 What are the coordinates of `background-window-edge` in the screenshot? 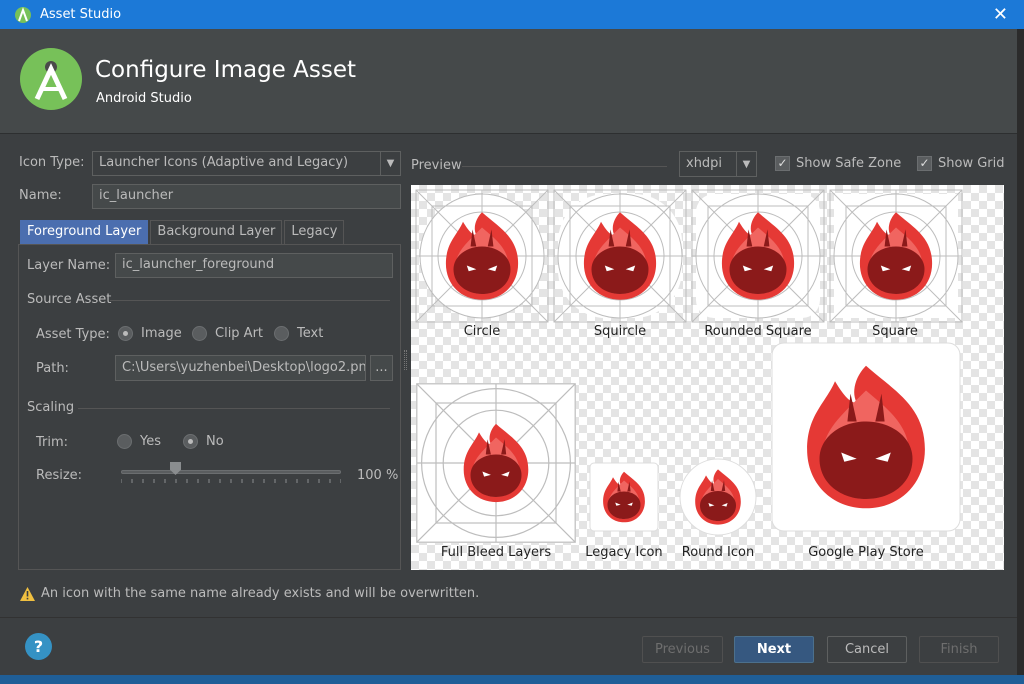 It's located at (1020, 352).